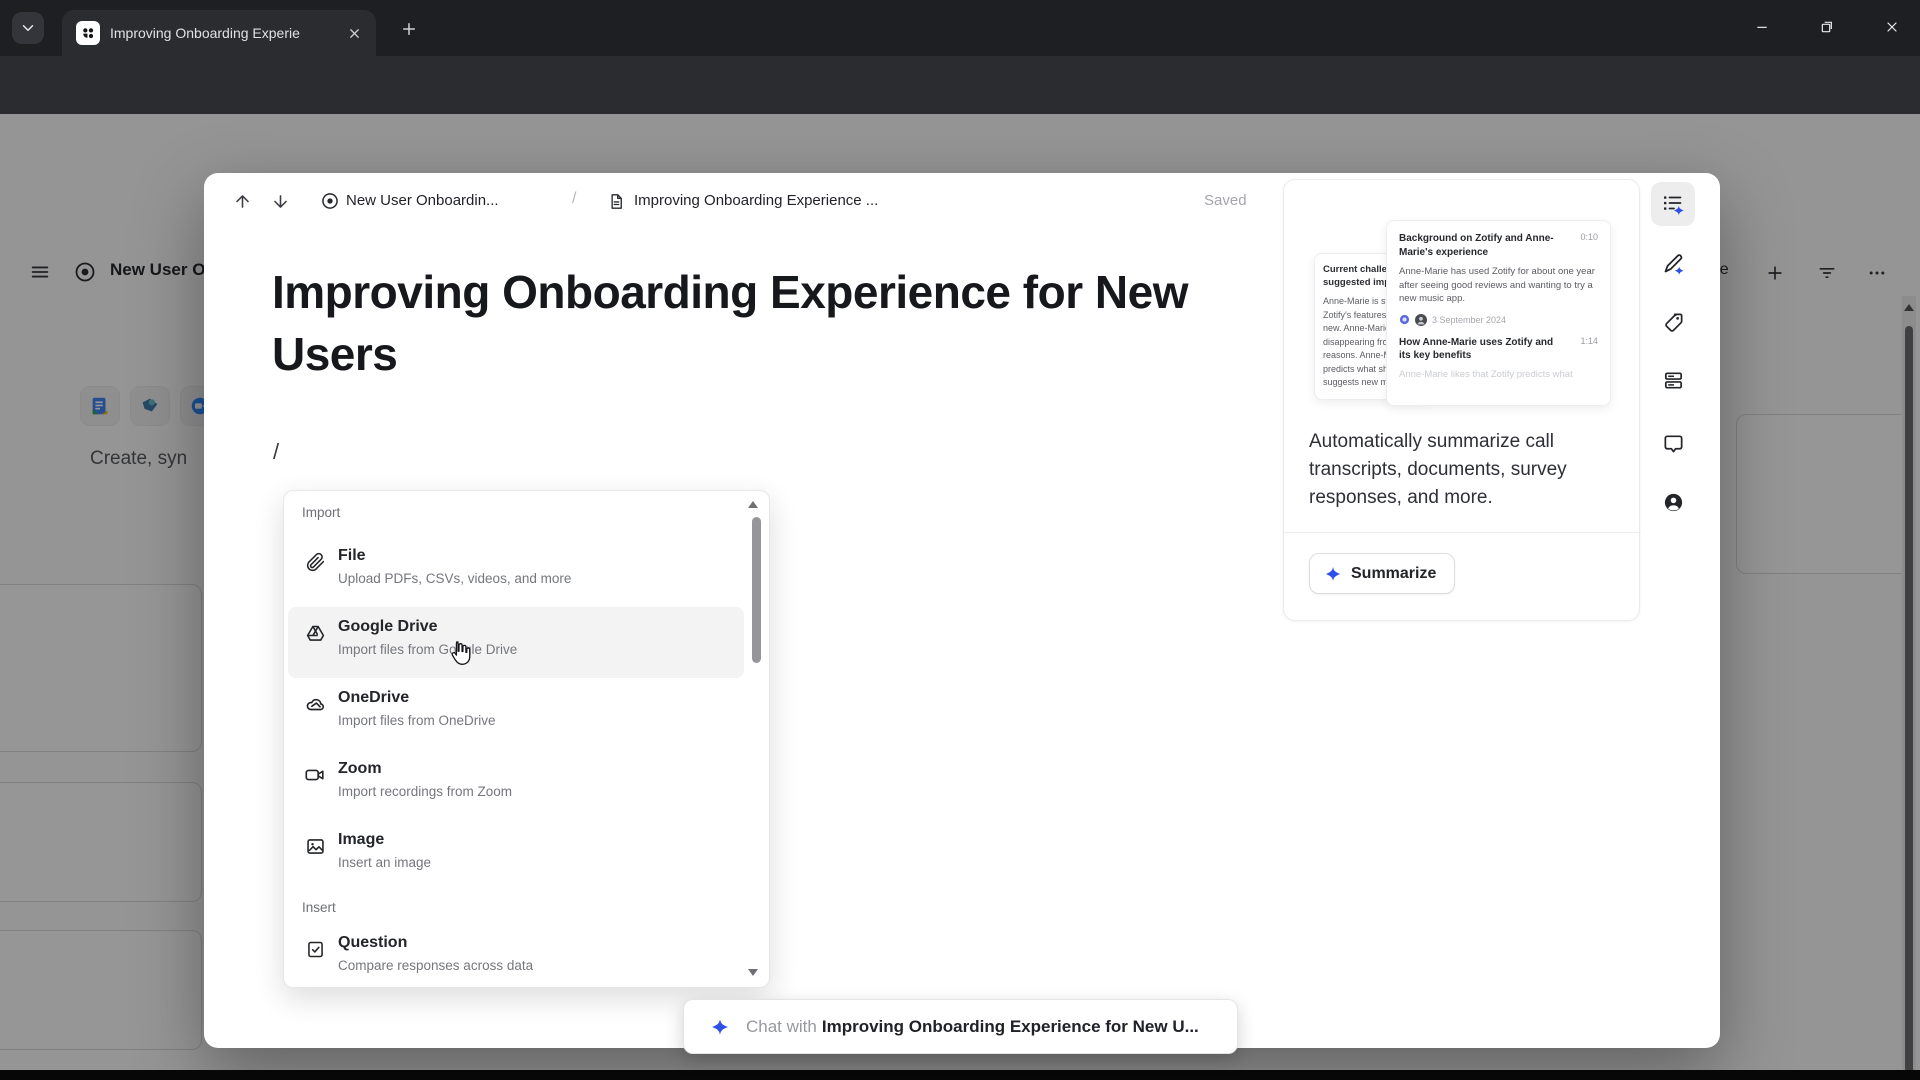 This screenshot has width=1920, height=1080. What do you see at coordinates (516, 571) in the screenshot?
I see `menu-item-file: File Upload PDFs, CSVs, videos, and more` at bounding box center [516, 571].